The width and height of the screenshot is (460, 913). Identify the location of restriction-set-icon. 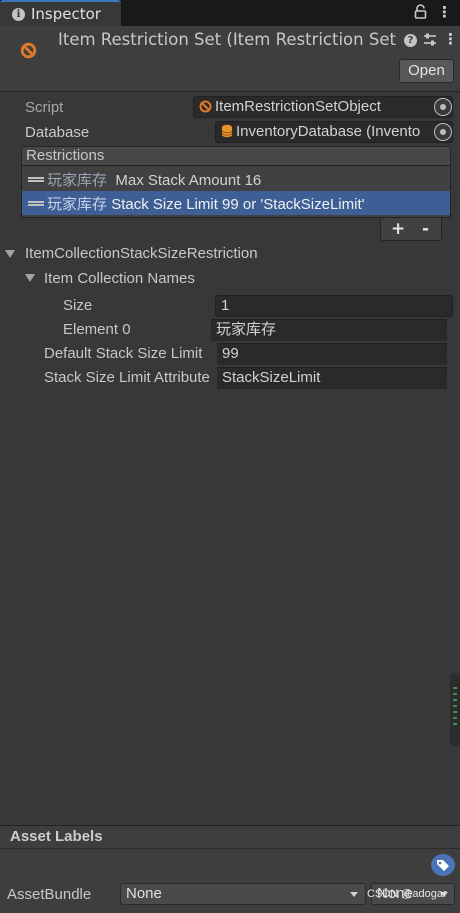
(28, 52).